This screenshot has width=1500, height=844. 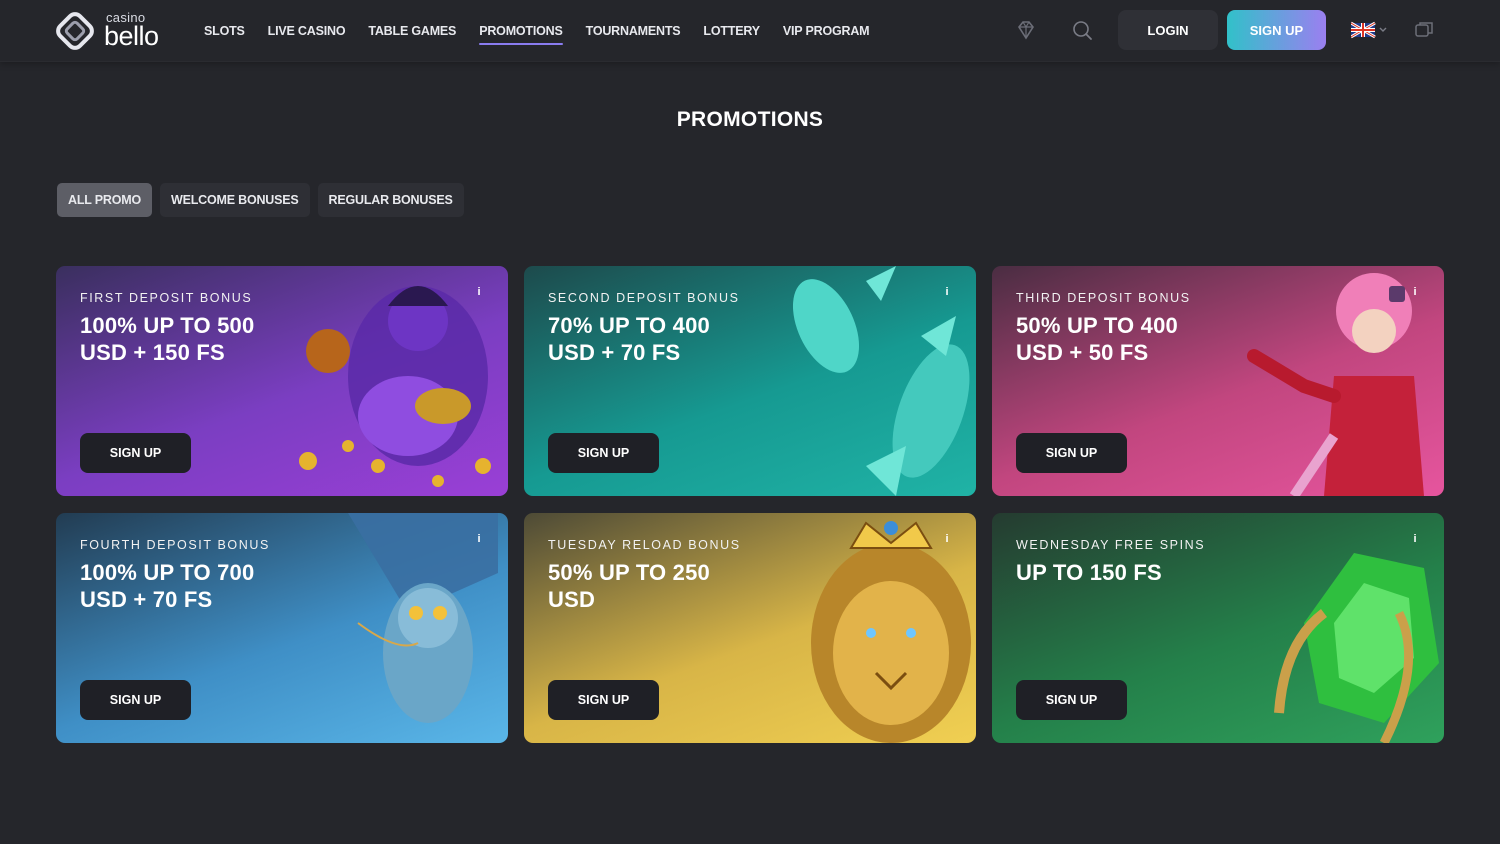 What do you see at coordinates (104, 200) in the screenshot?
I see `filter-all-promo: ALL PROMO` at bounding box center [104, 200].